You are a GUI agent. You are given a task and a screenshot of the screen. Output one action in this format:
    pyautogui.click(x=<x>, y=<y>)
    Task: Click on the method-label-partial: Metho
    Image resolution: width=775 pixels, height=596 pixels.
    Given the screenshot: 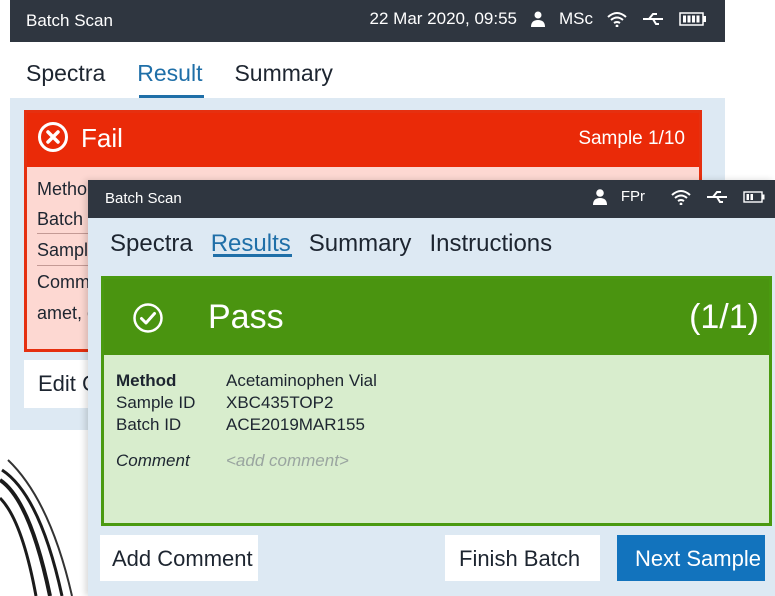 What is the action you would take?
    pyautogui.click(x=62, y=189)
    